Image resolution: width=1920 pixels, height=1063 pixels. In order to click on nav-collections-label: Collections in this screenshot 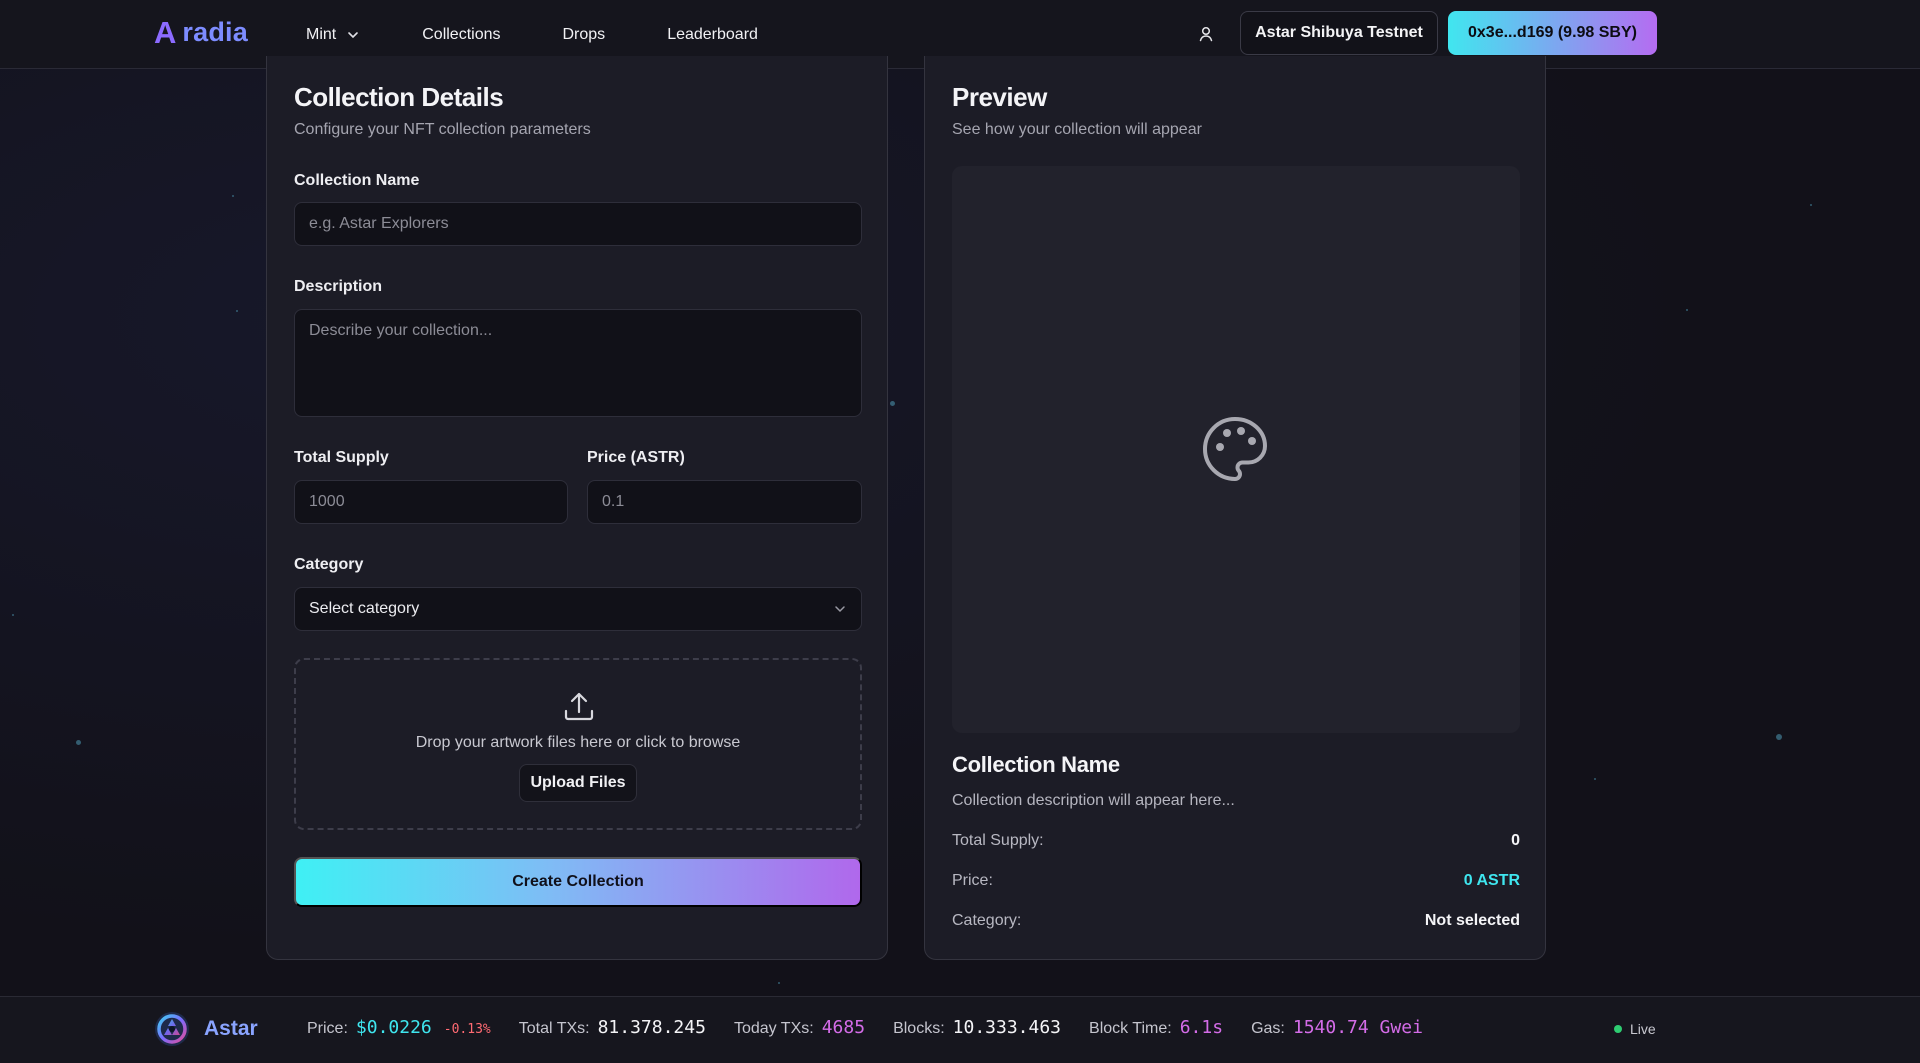, I will do `click(461, 34)`.